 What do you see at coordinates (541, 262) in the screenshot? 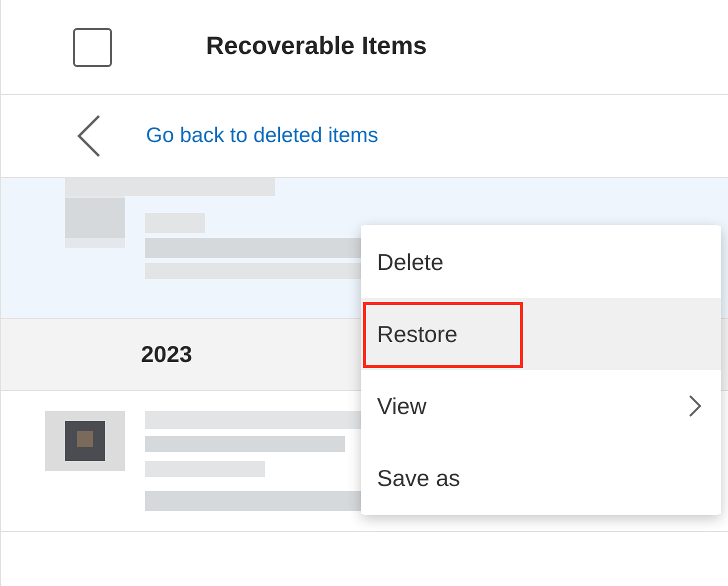
I see `menu-item: Delete` at bounding box center [541, 262].